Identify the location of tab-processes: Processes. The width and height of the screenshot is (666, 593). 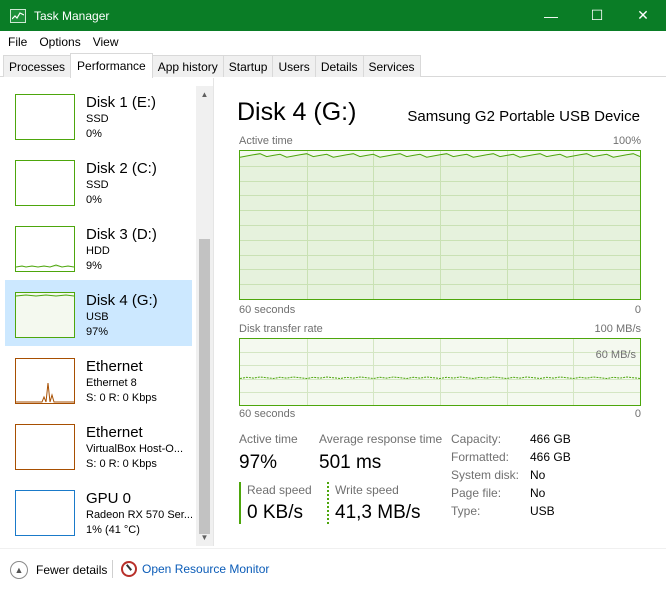
(37, 66).